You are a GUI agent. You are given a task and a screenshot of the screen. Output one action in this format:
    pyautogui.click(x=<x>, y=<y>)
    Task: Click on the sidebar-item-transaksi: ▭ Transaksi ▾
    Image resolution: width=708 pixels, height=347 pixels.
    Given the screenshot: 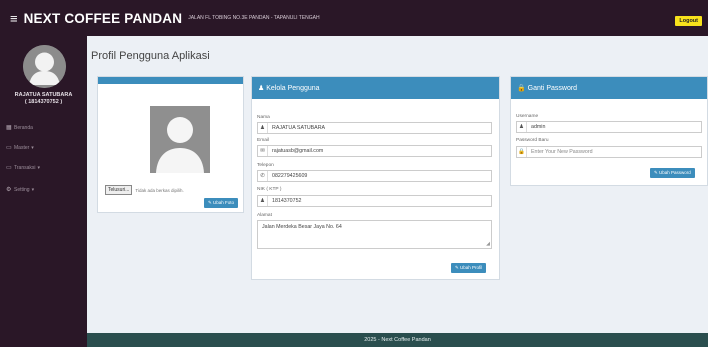 What is the action you would take?
    pyautogui.click(x=23, y=168)
    